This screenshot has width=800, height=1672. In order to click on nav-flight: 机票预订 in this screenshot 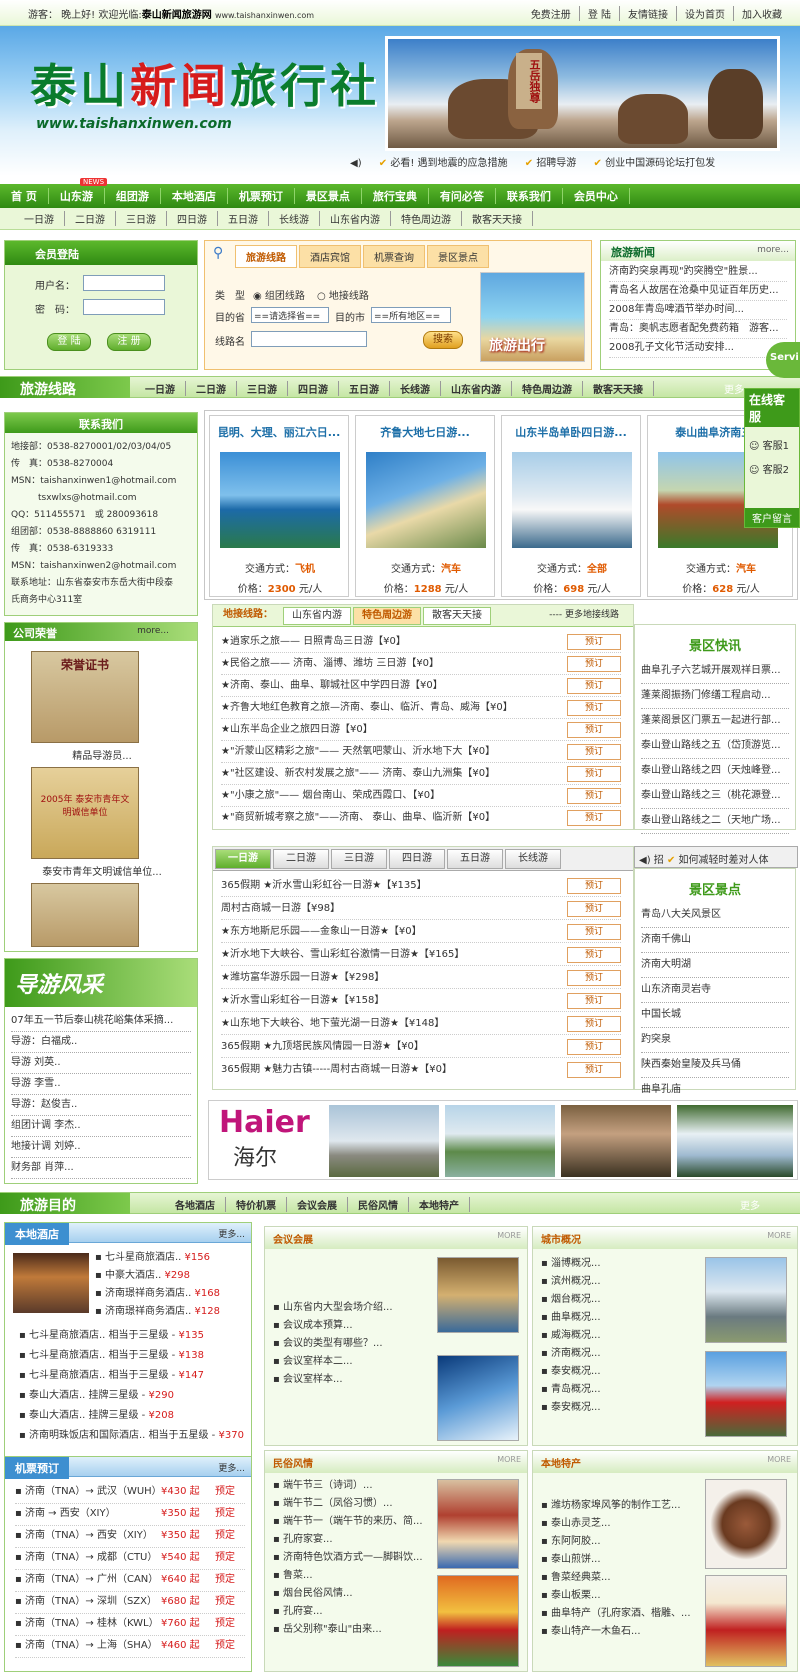, I will do `click(261, 196)`.